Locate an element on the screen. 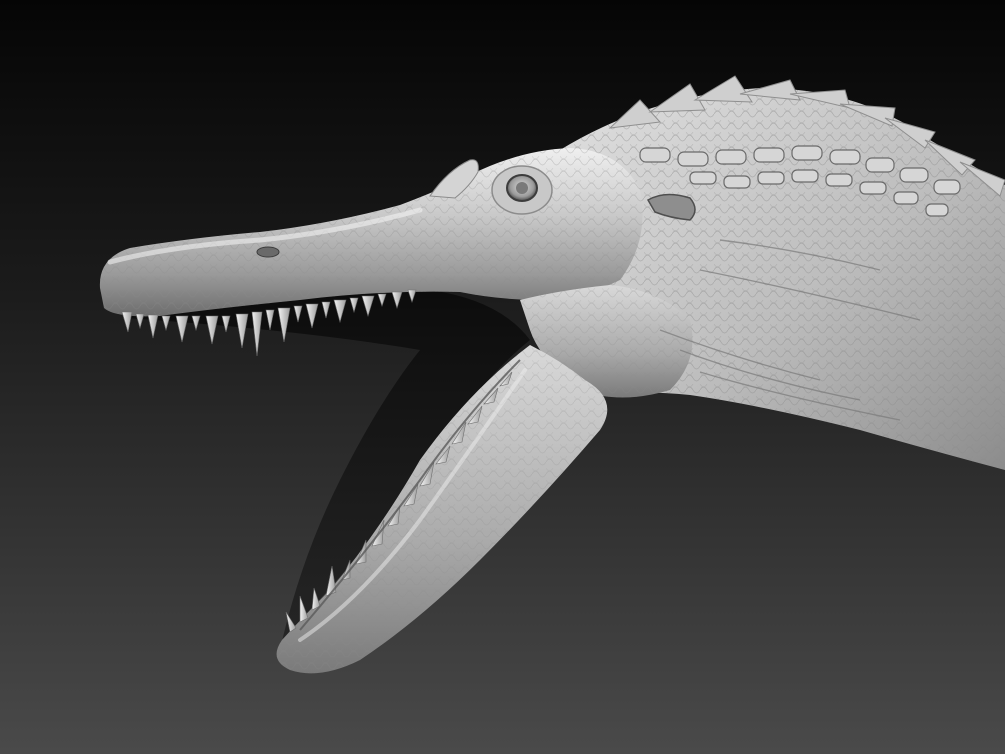 The image size is (1005, 754). upper-jaw-scale-texture is located at coordinates (371, 232).